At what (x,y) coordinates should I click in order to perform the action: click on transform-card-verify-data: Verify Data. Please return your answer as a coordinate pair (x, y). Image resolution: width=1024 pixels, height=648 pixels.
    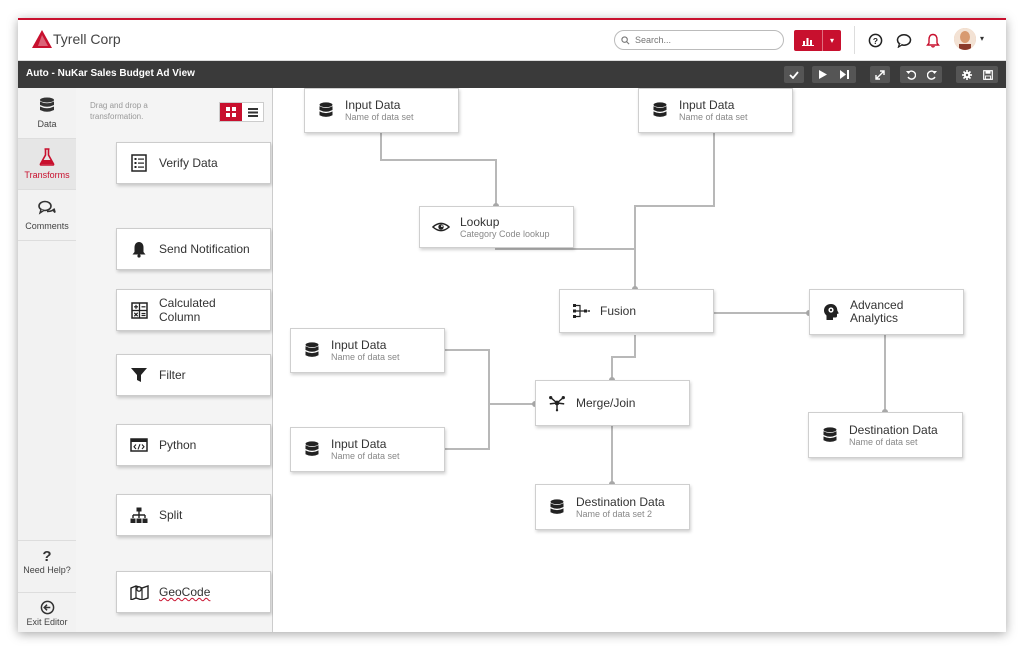
    Looking at the image, I should click on (193, 163).